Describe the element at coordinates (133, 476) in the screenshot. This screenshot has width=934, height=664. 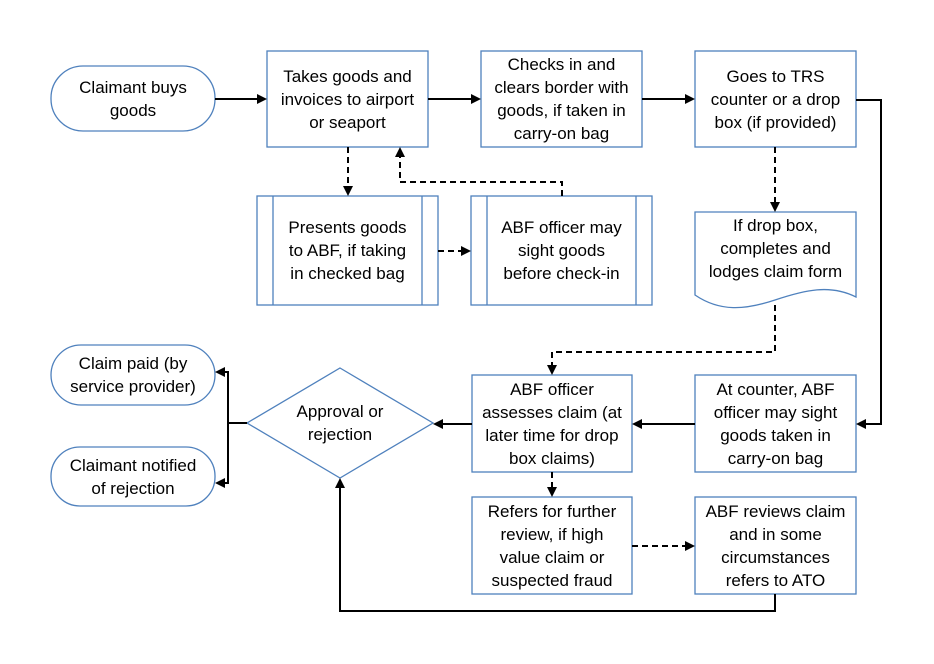
I see `label-claimant-notified: Claimant notified of rejection` at that location.